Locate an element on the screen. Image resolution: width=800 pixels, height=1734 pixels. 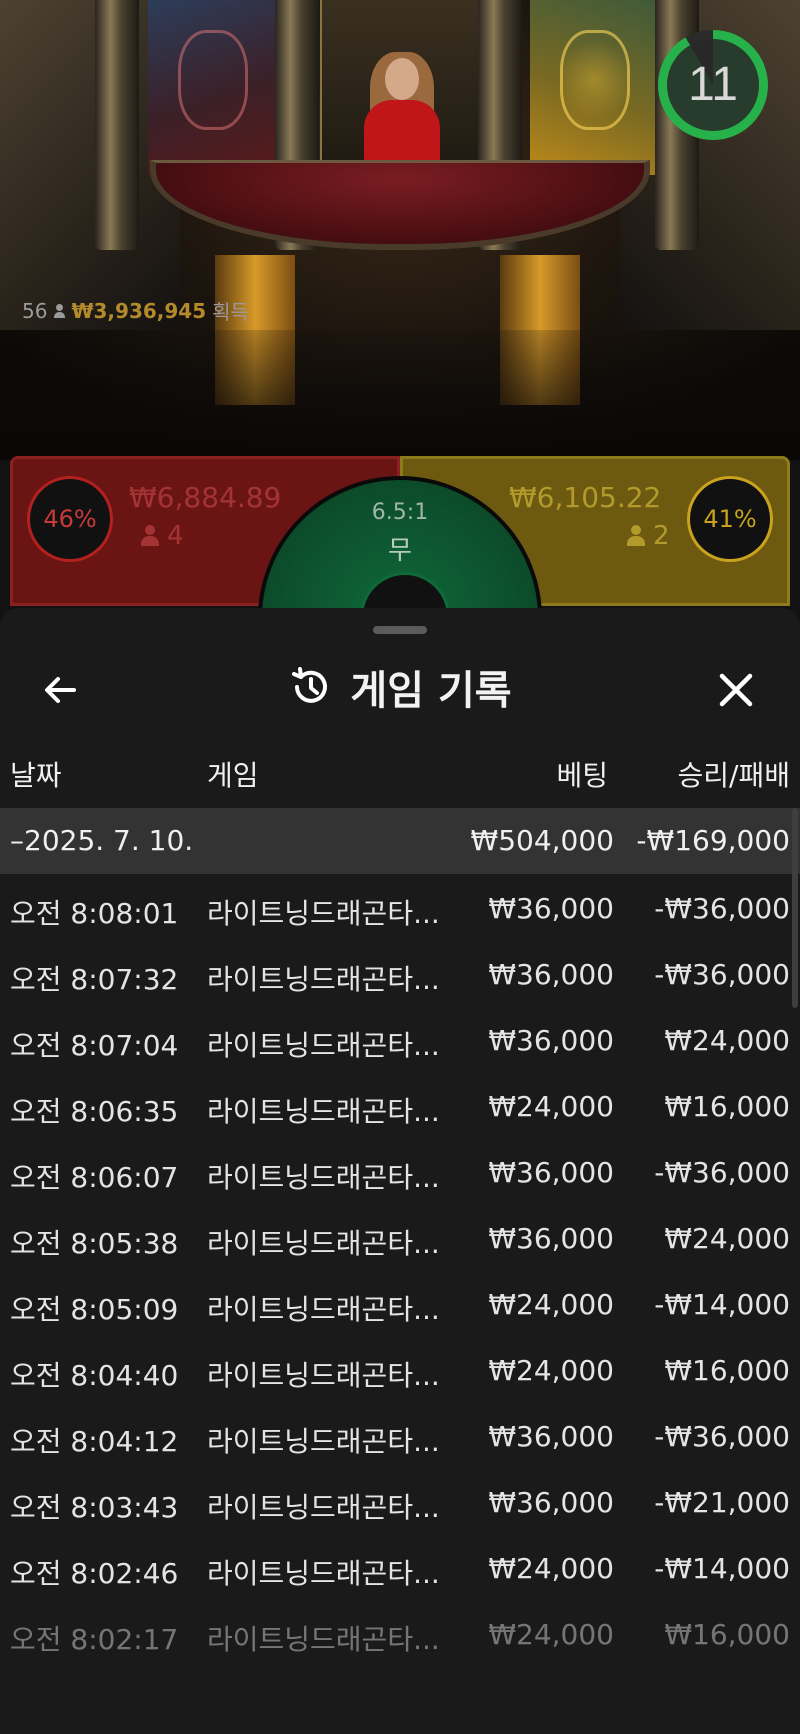
history-row: 오전 8:05:38 라이트닝드래곤타... ₩36,000 ₩24,000 is located at coordinates (400, 1237).